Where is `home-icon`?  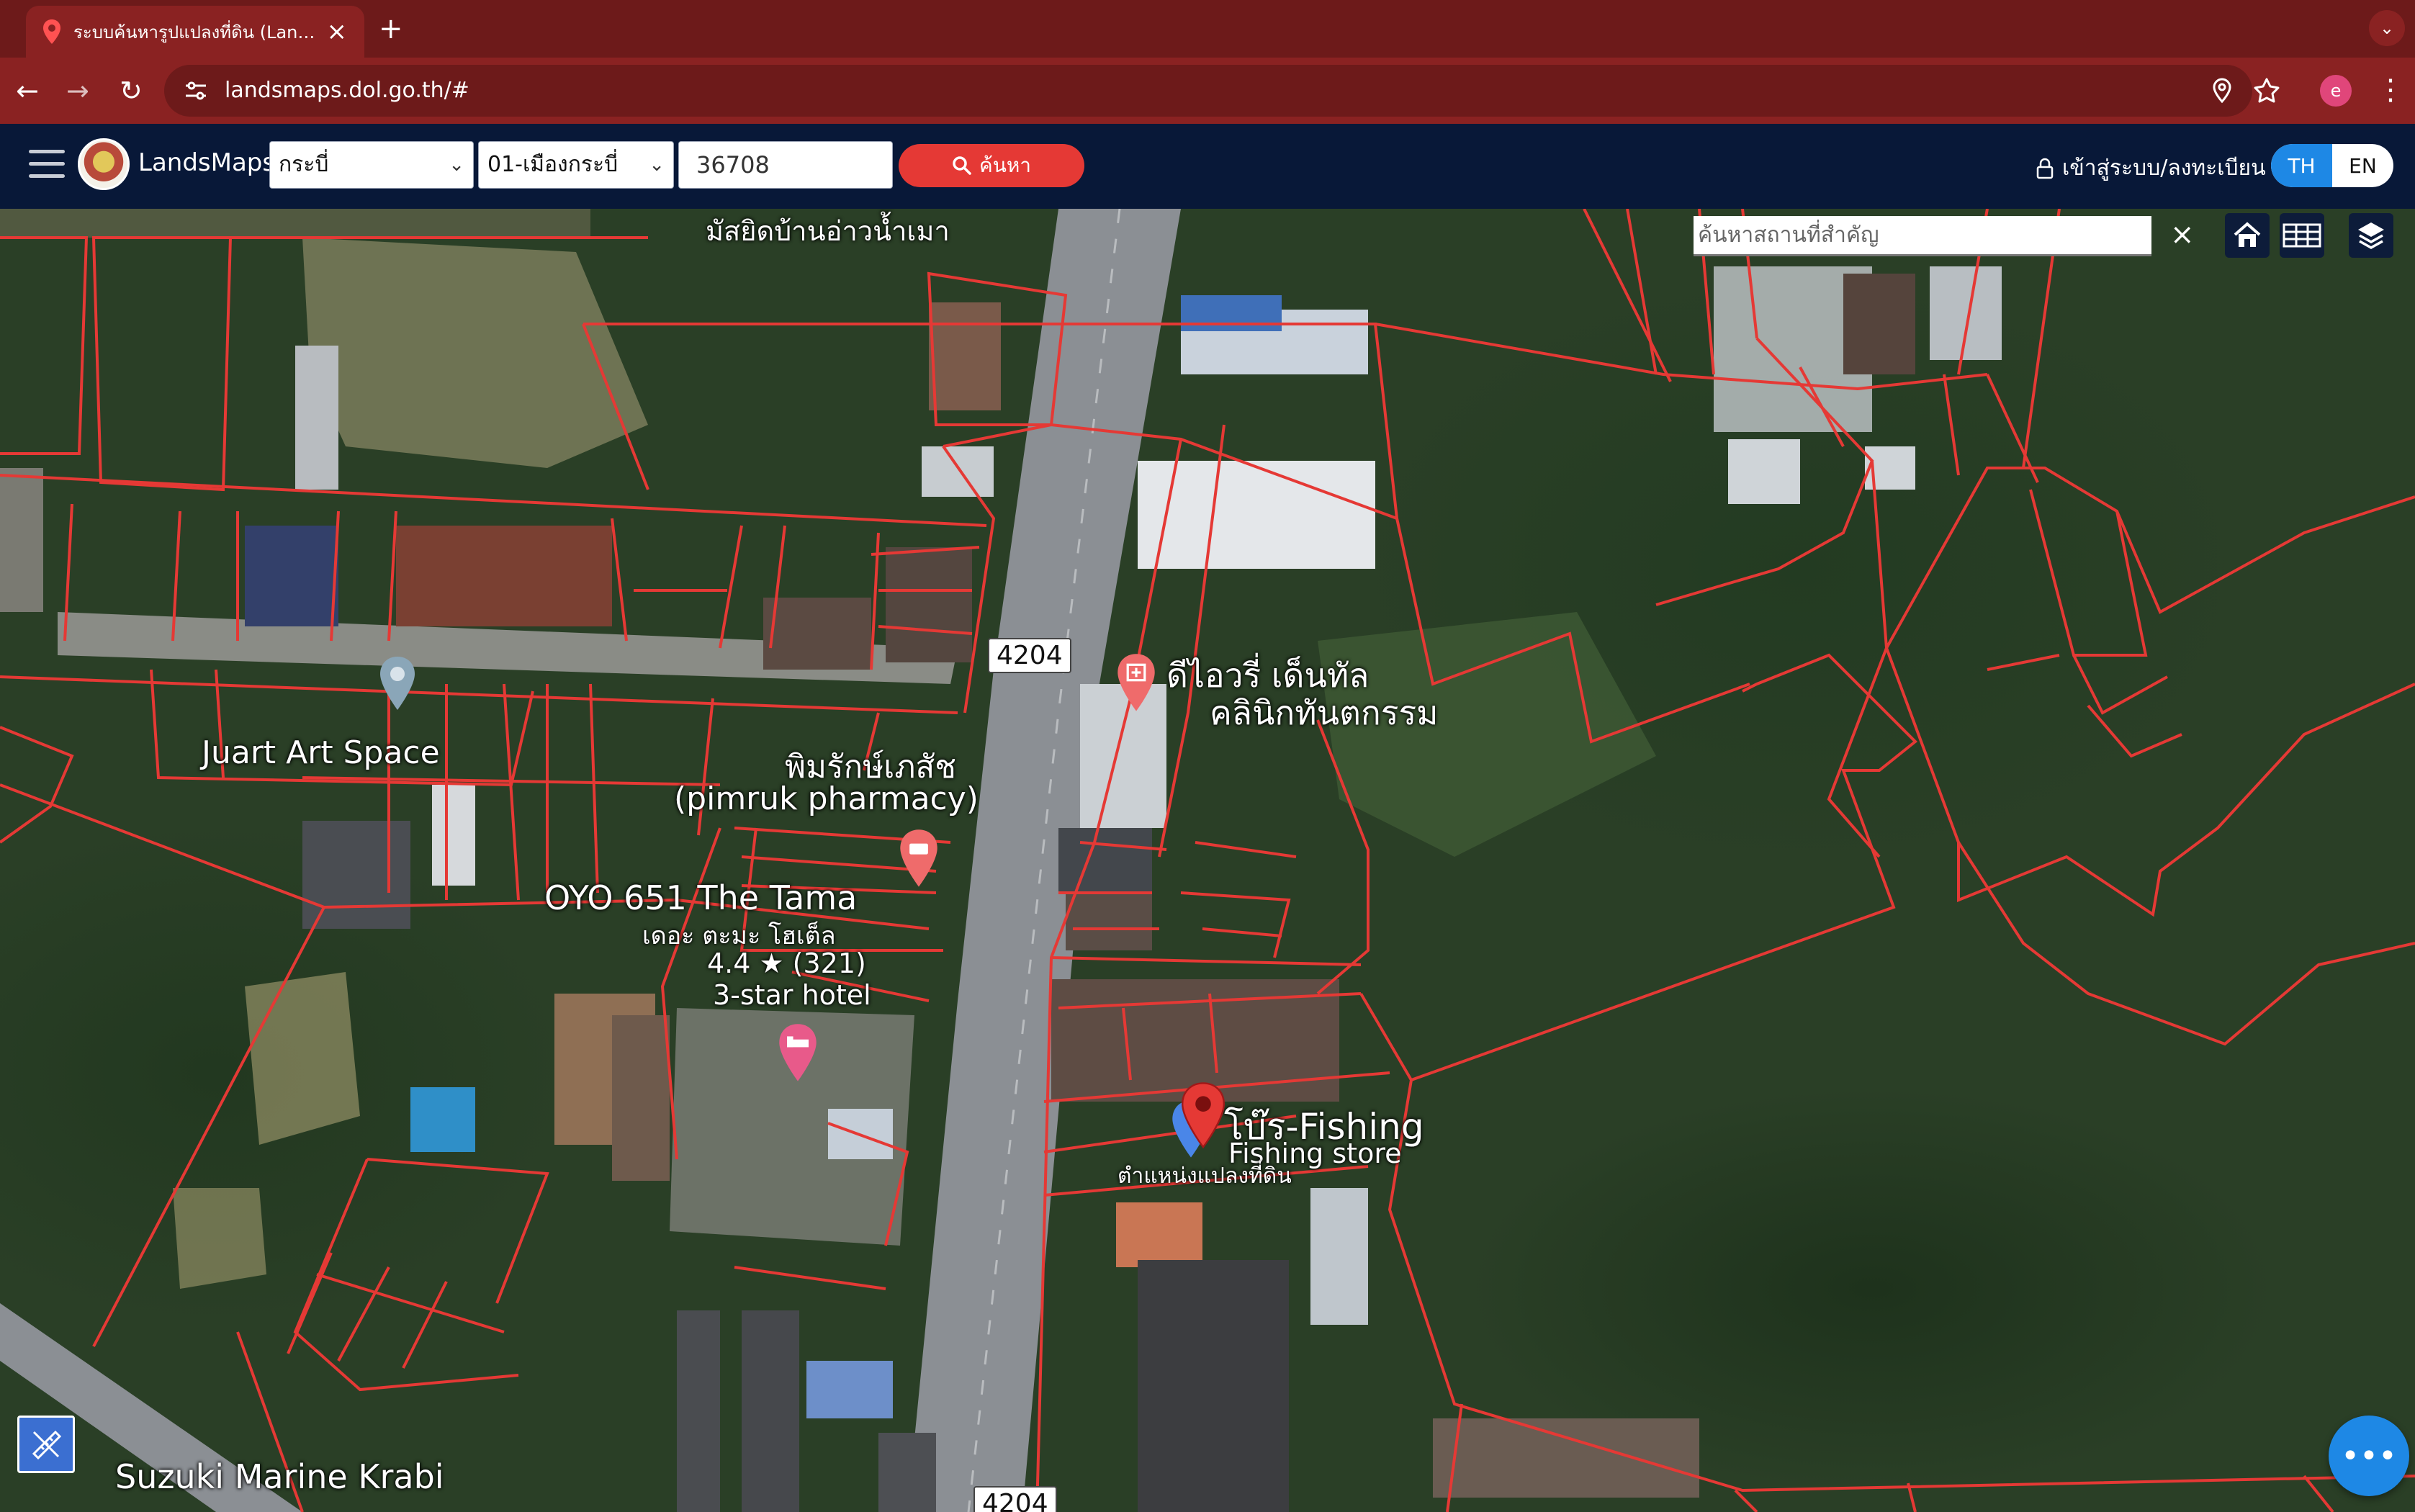
home-icon is located at coordinates (2247, 234).